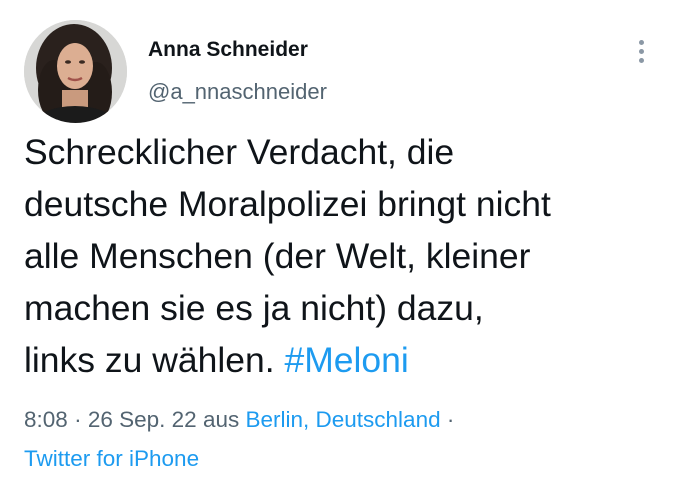  I want to click on hashtag-link: #Meloni, so click(346, 360).